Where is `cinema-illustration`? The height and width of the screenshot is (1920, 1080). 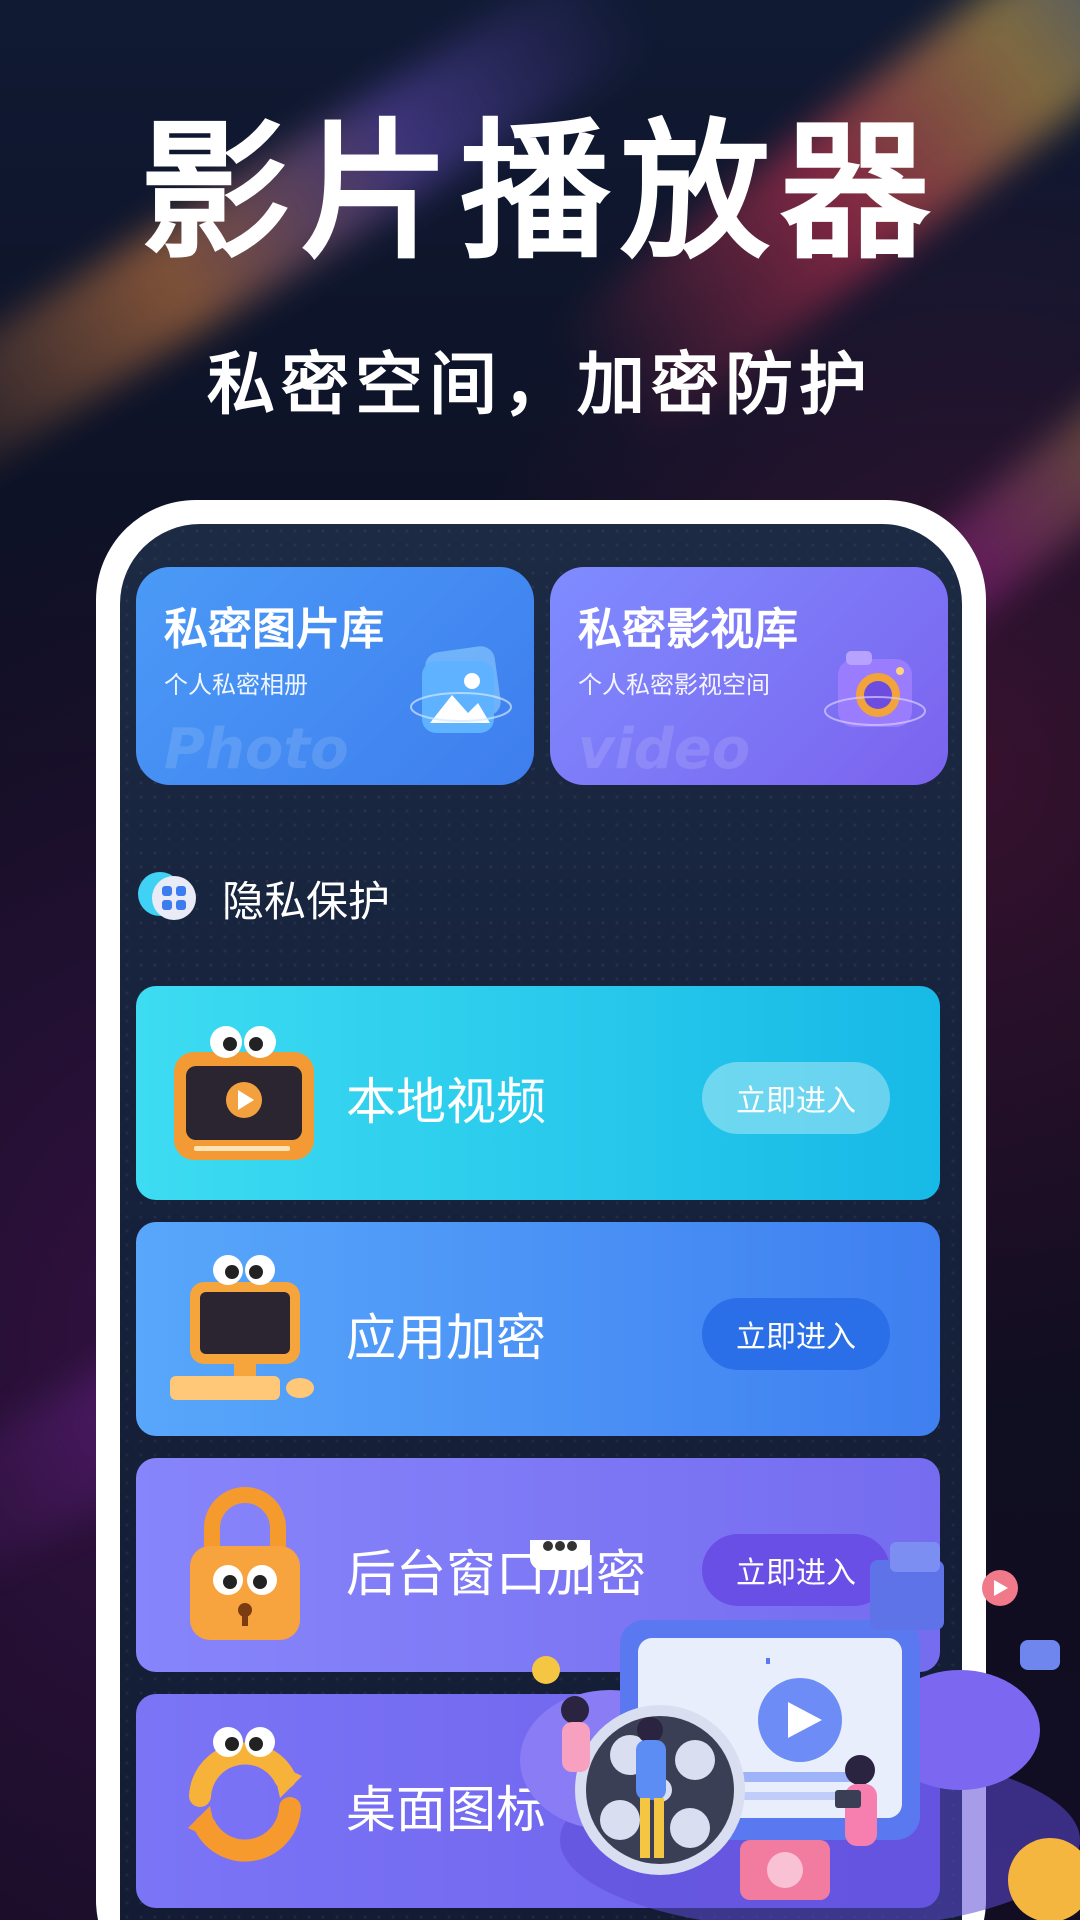 cinema-illustration is located at coordinates (800, 1730).